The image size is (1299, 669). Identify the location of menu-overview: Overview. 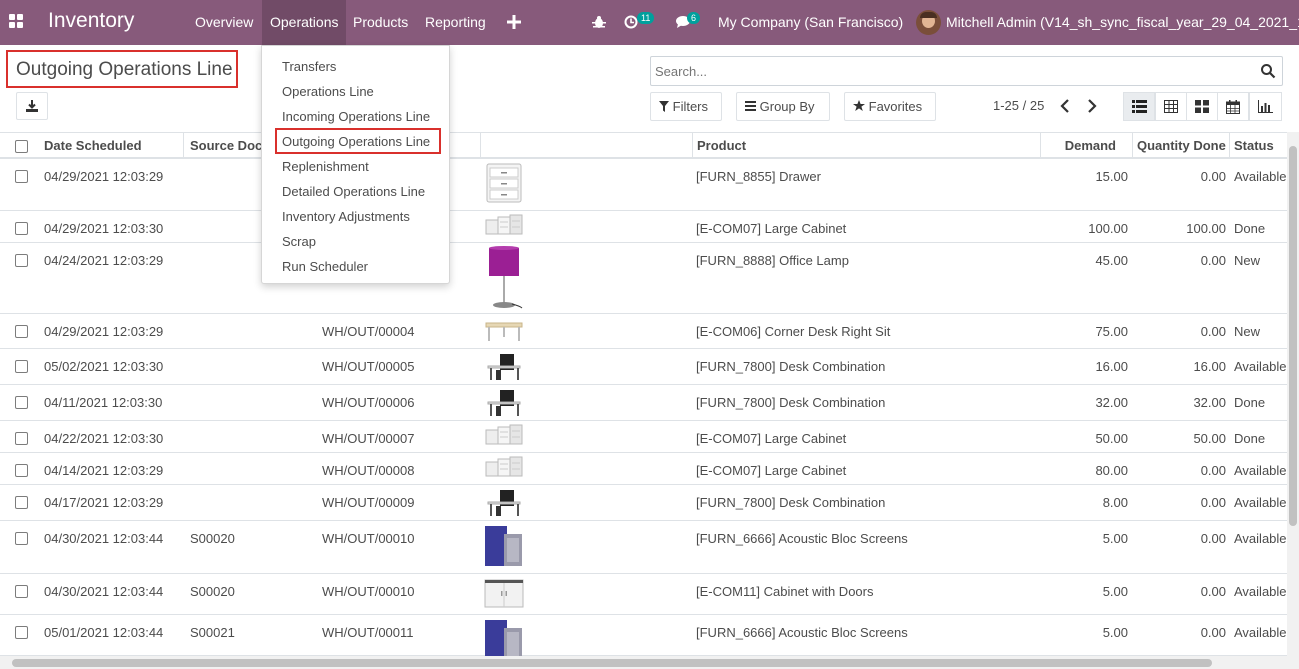
(224, 22).